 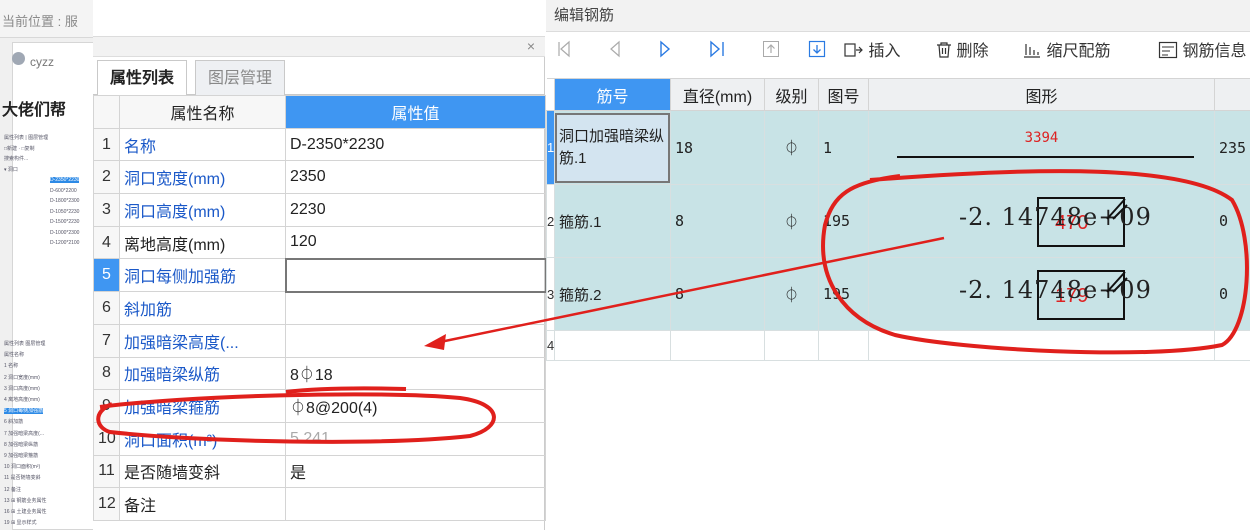 What do you see at coordinates (296, 418) in the screenshot?
I see `annotation-circle-row9` at bounding box center [296, 418].